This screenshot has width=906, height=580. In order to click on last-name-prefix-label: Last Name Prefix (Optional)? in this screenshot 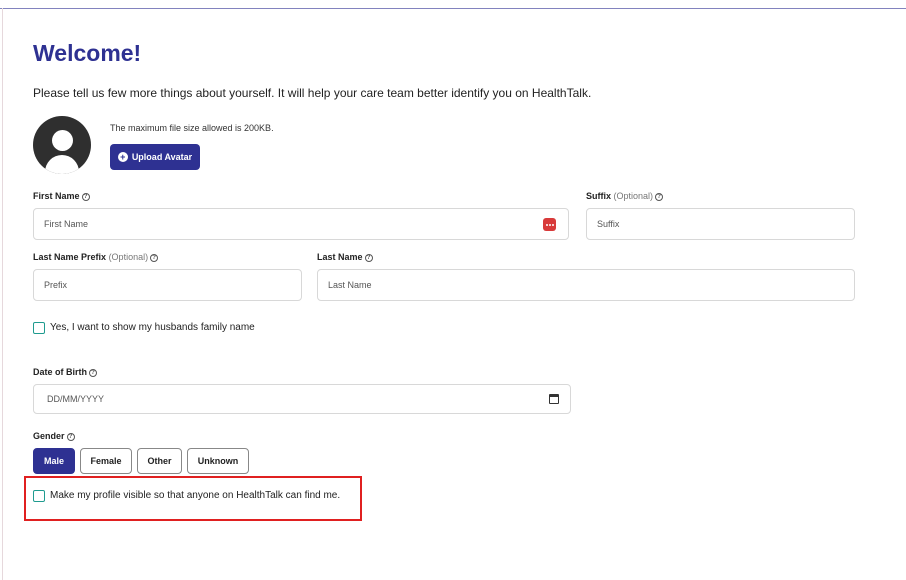, I will do `click(96, 257)`.